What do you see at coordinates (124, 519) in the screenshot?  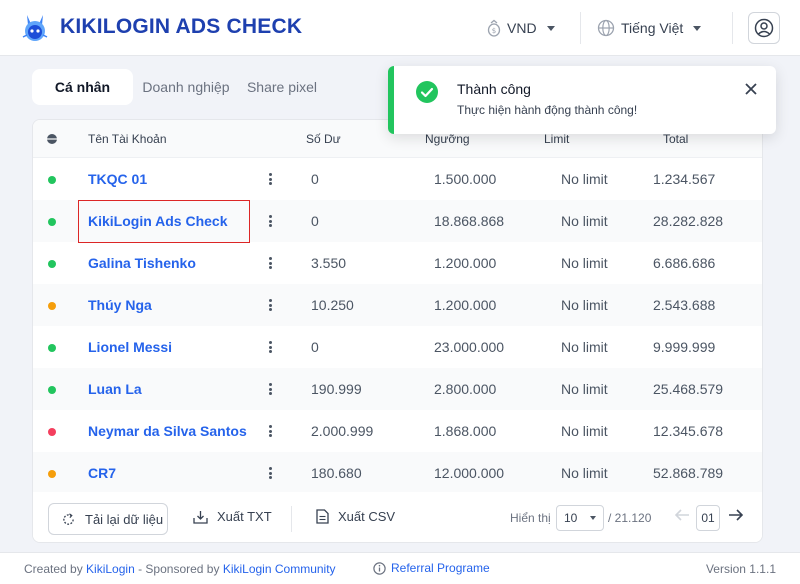 I see `reload-label: Tải lại dữ liệu` at bounding box center [124, 519].